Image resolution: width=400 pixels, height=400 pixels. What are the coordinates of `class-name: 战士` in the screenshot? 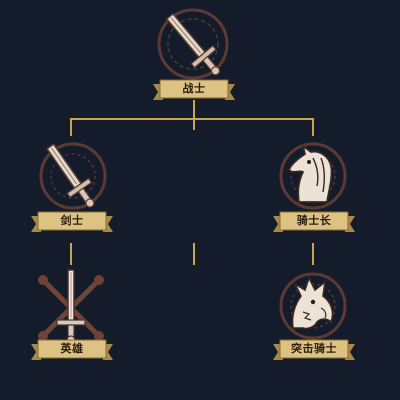 It's located at (194, 88).